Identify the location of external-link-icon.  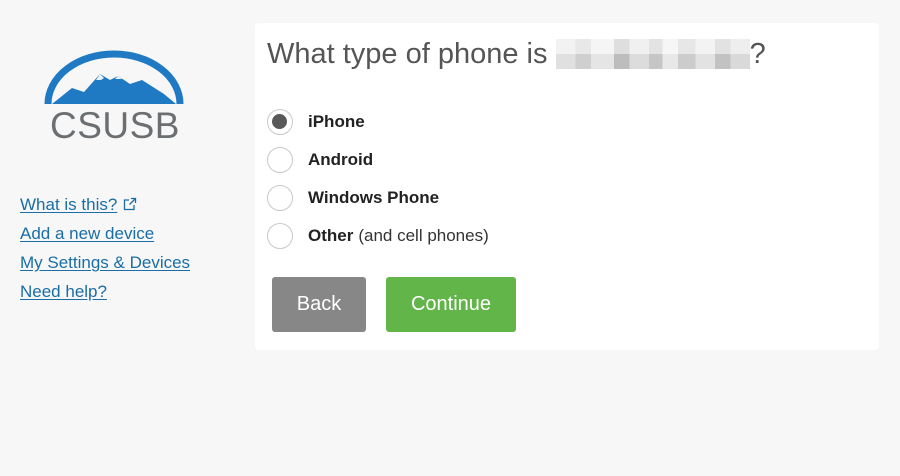
(130, 204).